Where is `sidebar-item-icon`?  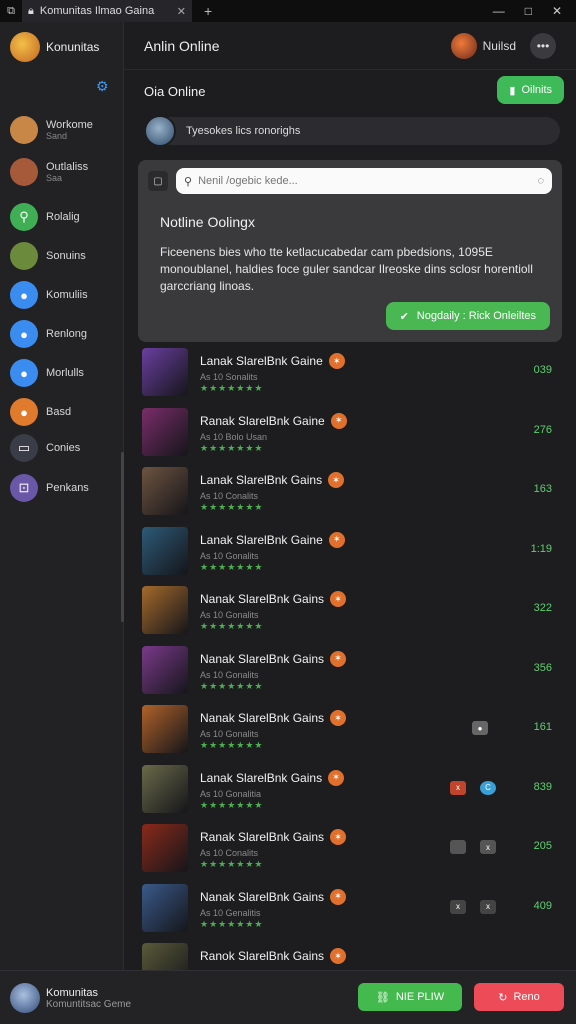 sidebar-item-icon is located at coordinates (24, 256).